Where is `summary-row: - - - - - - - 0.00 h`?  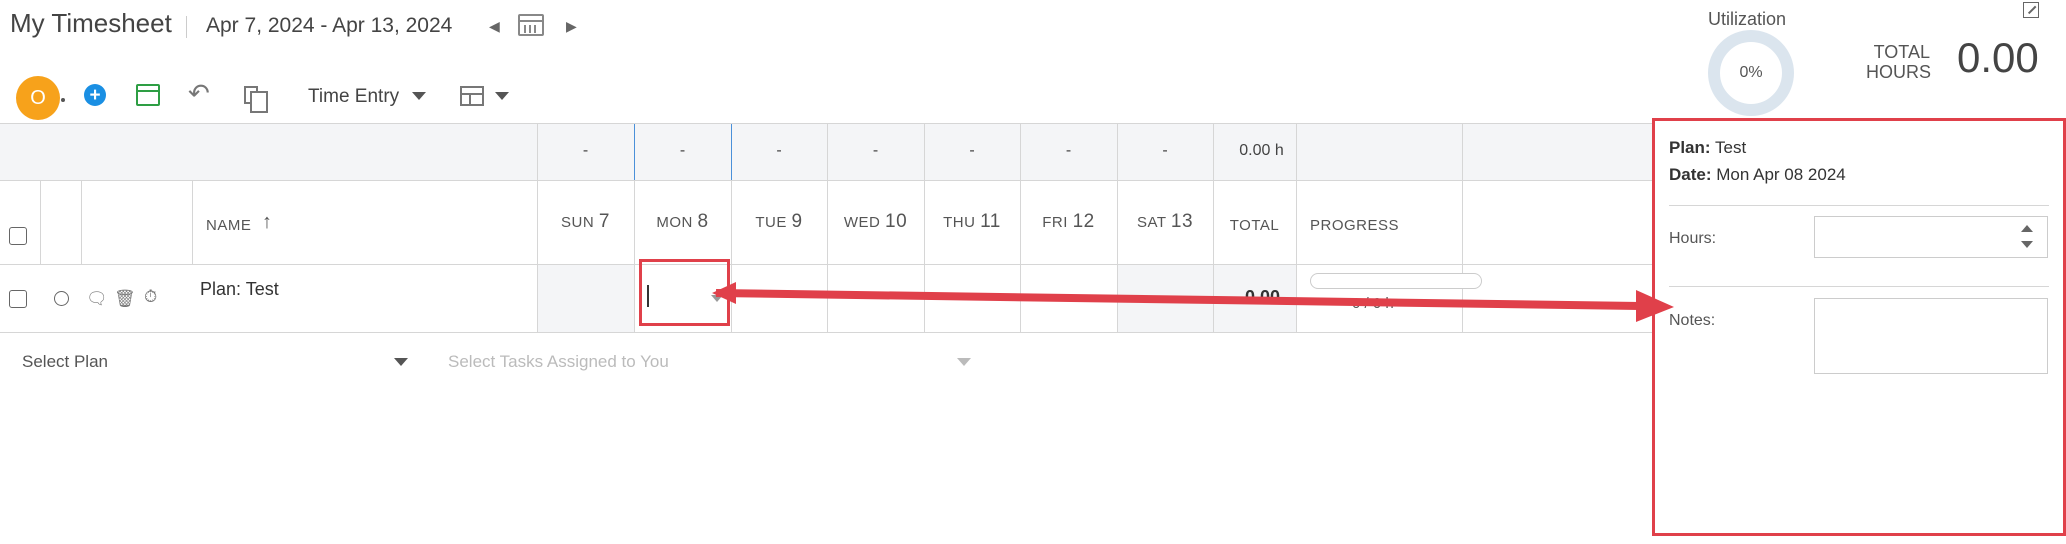 summary-row: - - - - - - - 0.00 h is located at coordinates (826, 152).